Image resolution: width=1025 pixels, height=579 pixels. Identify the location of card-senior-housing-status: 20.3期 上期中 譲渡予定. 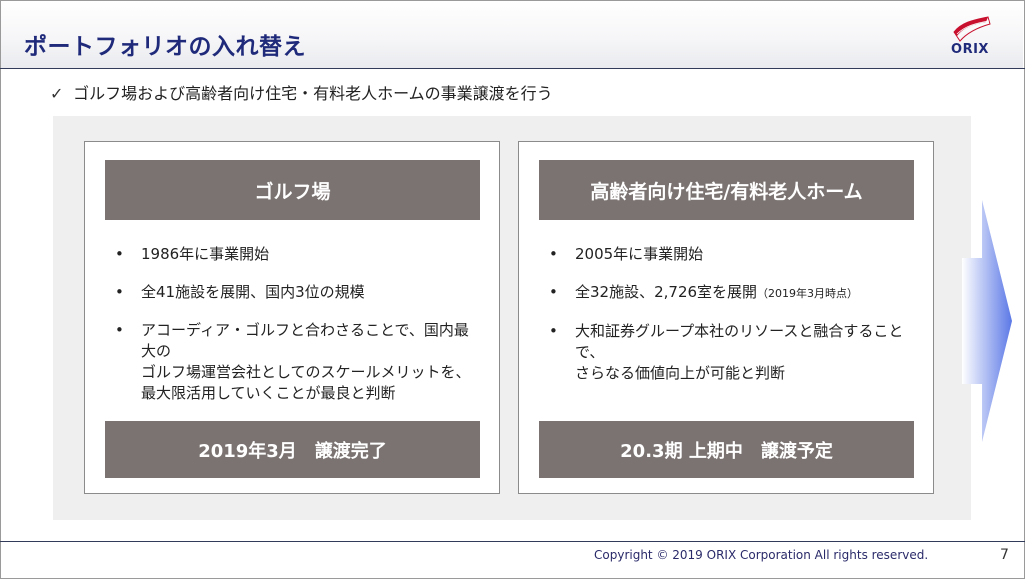
(726, 449).